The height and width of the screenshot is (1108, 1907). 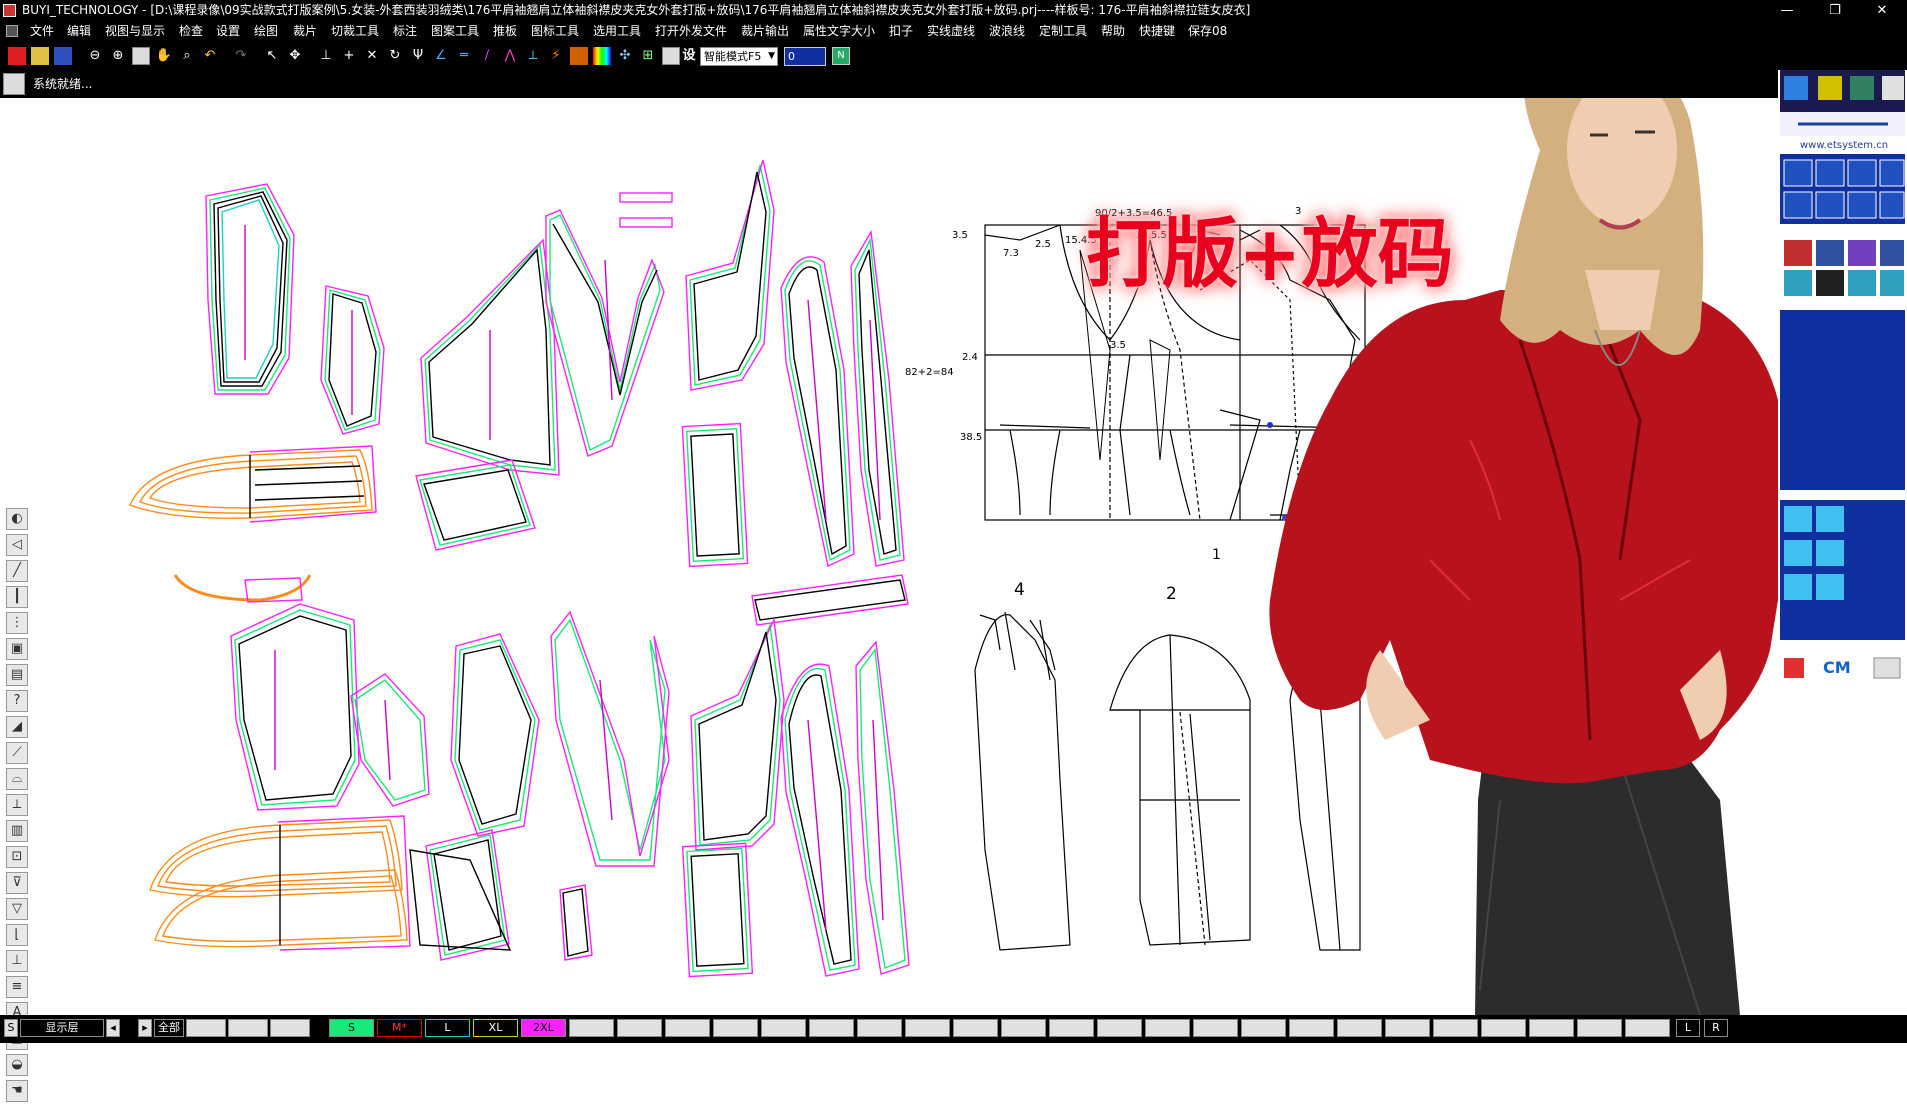 What do you see at coordinates (691, 31) in the screenshot?
I see `menu-open-external: 打开外发文件` at bounding box center [691, 31].